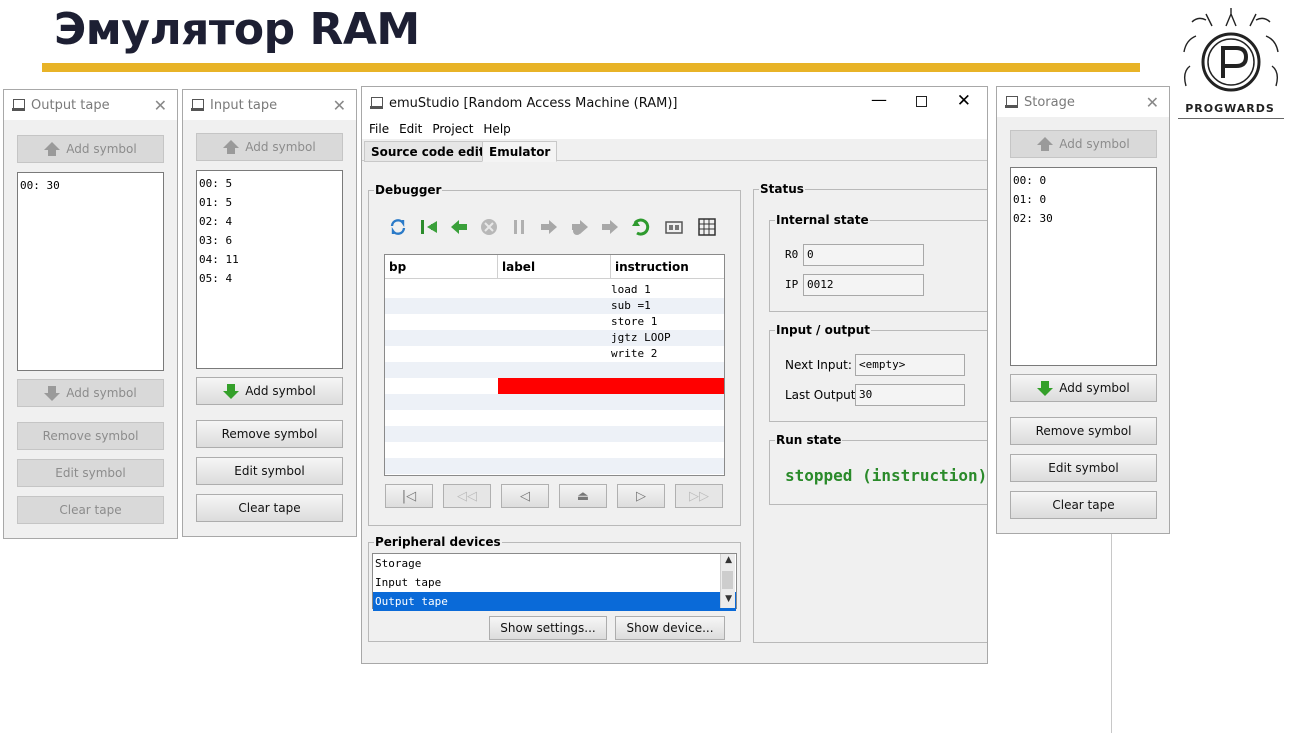 Image resolution: width=1300 pixels, height=733 pixels. Describe the element at coordinates (921, 101) in the screenshot. I see `maximize-icon` at that location.